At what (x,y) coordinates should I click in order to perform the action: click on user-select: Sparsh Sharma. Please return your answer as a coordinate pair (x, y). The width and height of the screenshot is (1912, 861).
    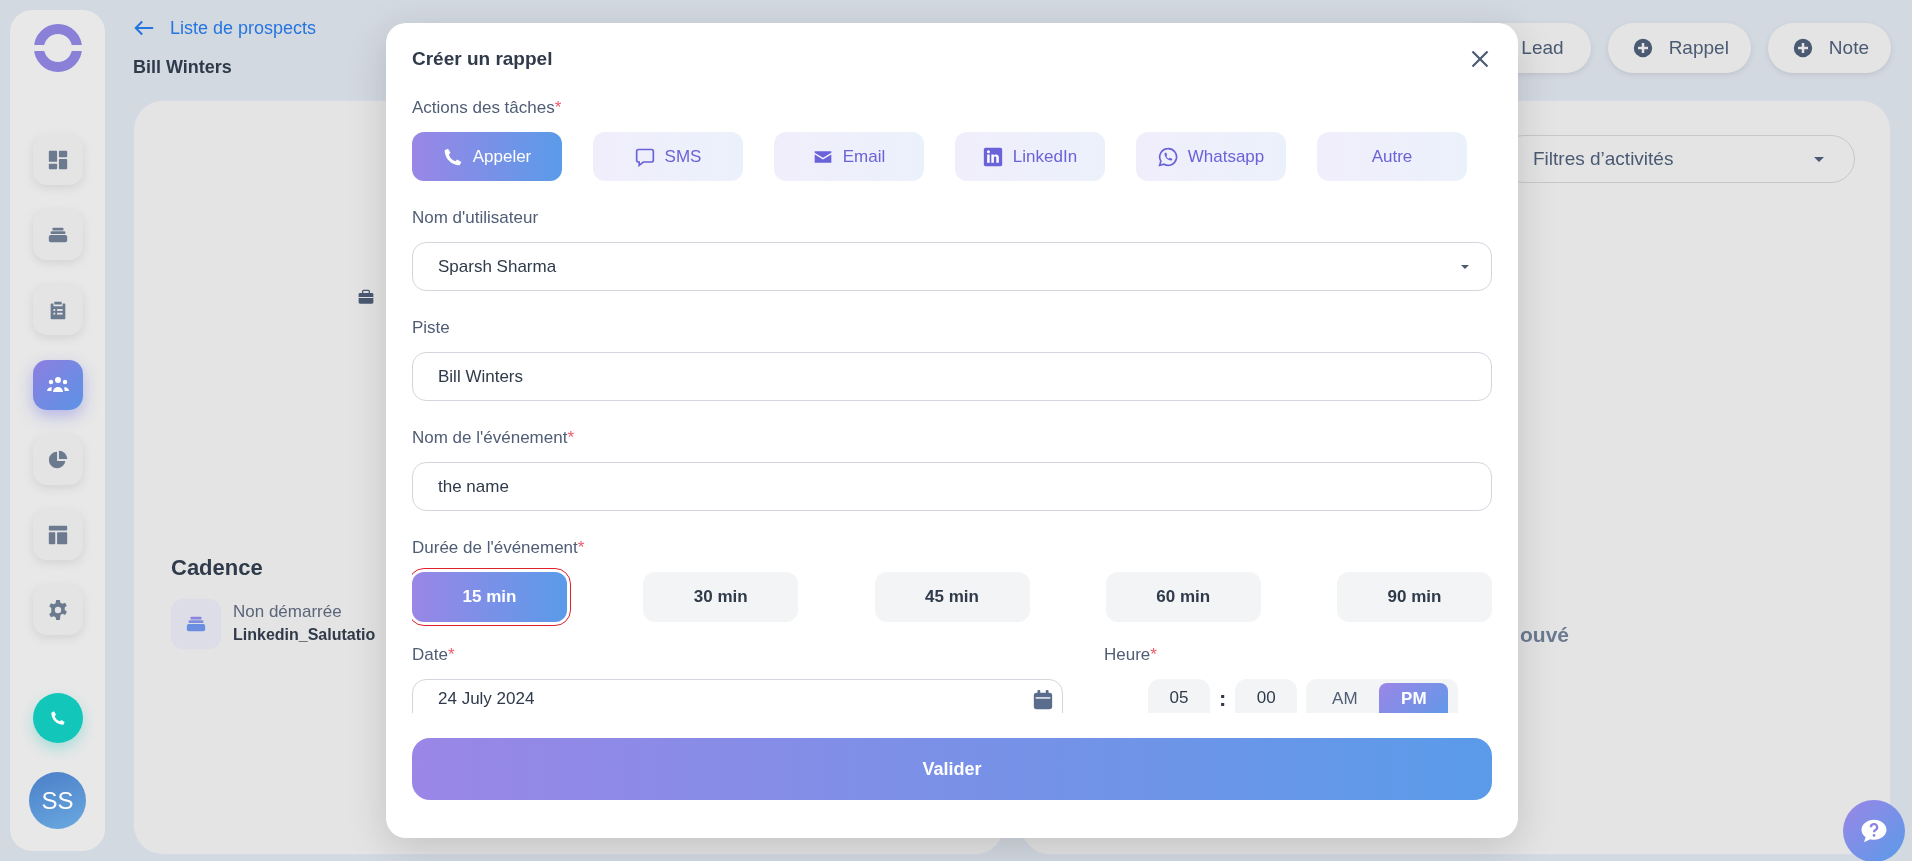
    Looking at the image, I should click on (952, 266).